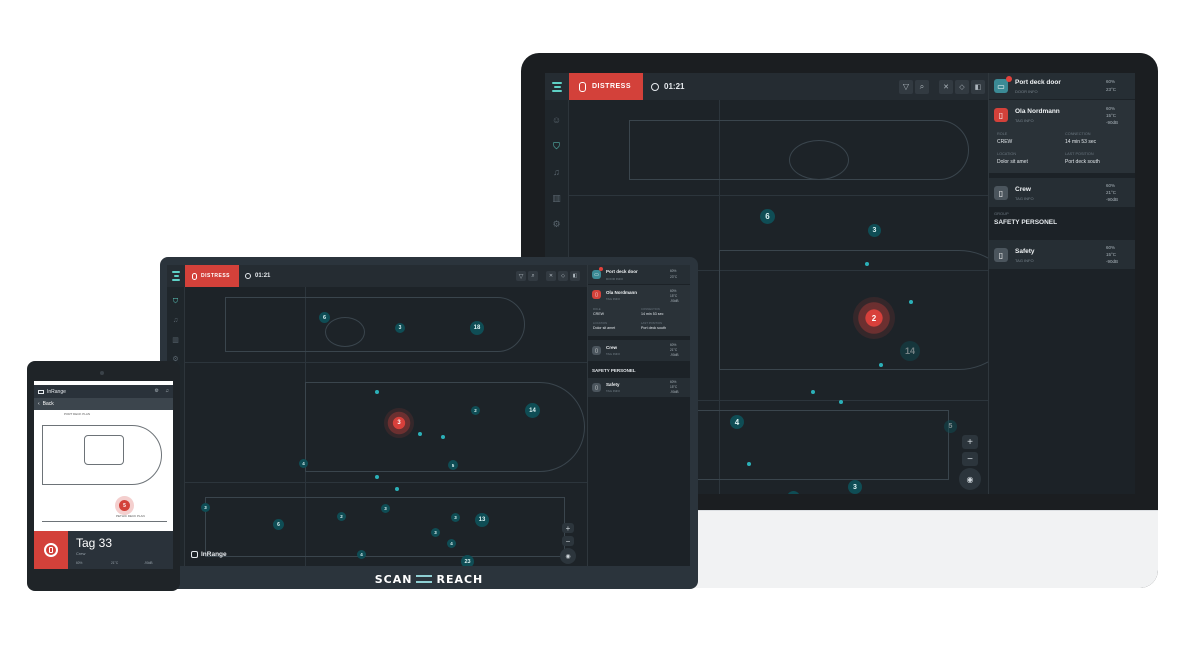 This screenshot has height=650, width=1200. I want to click on back-bar: ‹ Back, so click(103, 404).